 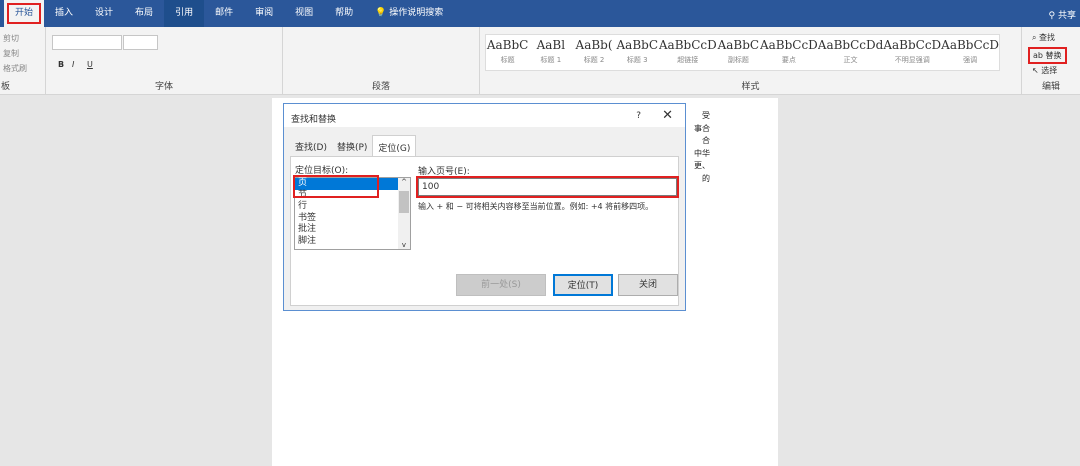 I want to click on select-button: ↖ 选择, so click(x=1044, y=70).